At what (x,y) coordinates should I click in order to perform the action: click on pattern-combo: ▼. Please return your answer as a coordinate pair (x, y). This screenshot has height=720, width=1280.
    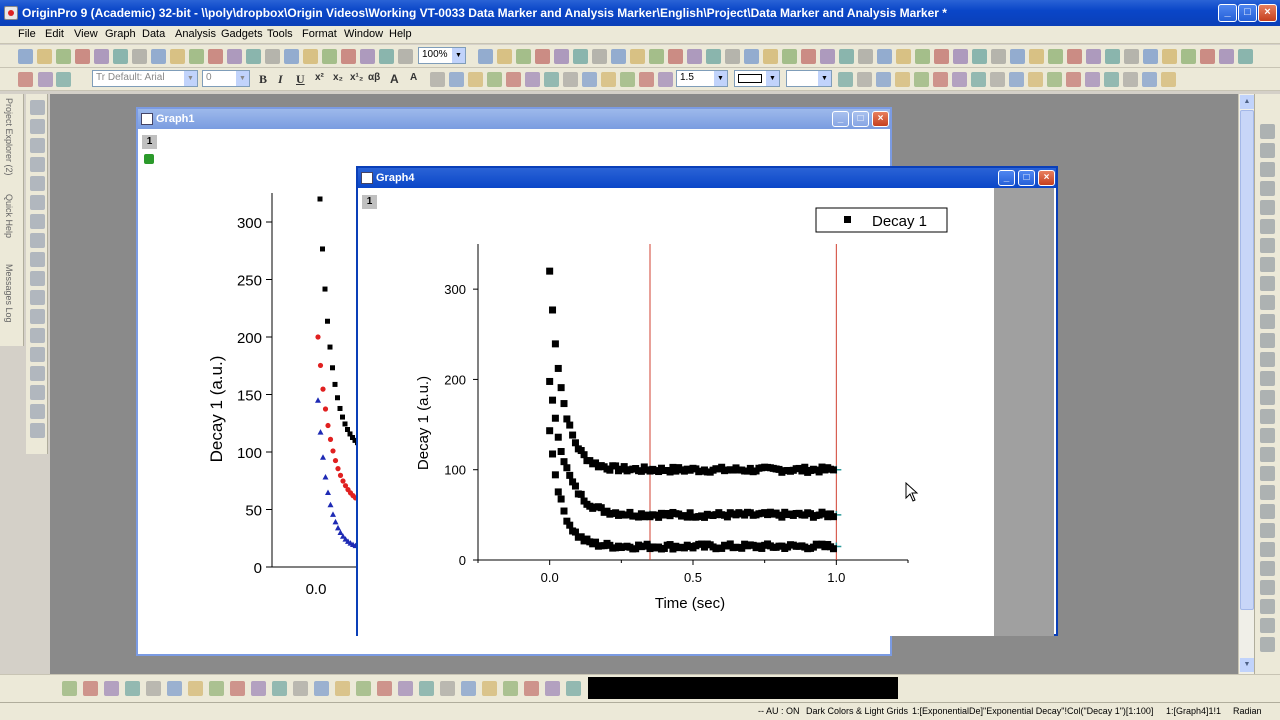
    Looking at the image, I should click on (809, 78).